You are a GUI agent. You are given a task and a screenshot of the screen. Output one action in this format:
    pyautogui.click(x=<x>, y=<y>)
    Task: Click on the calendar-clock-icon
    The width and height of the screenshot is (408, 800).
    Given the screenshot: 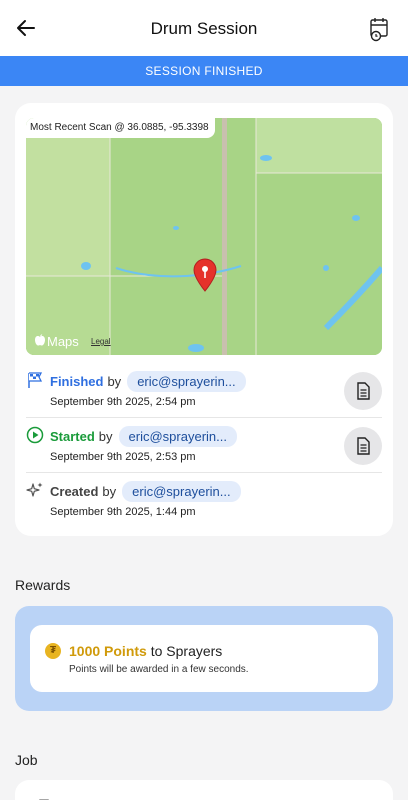 What is the action you would take?
    pyautogui.click(x=379, y=30)
    